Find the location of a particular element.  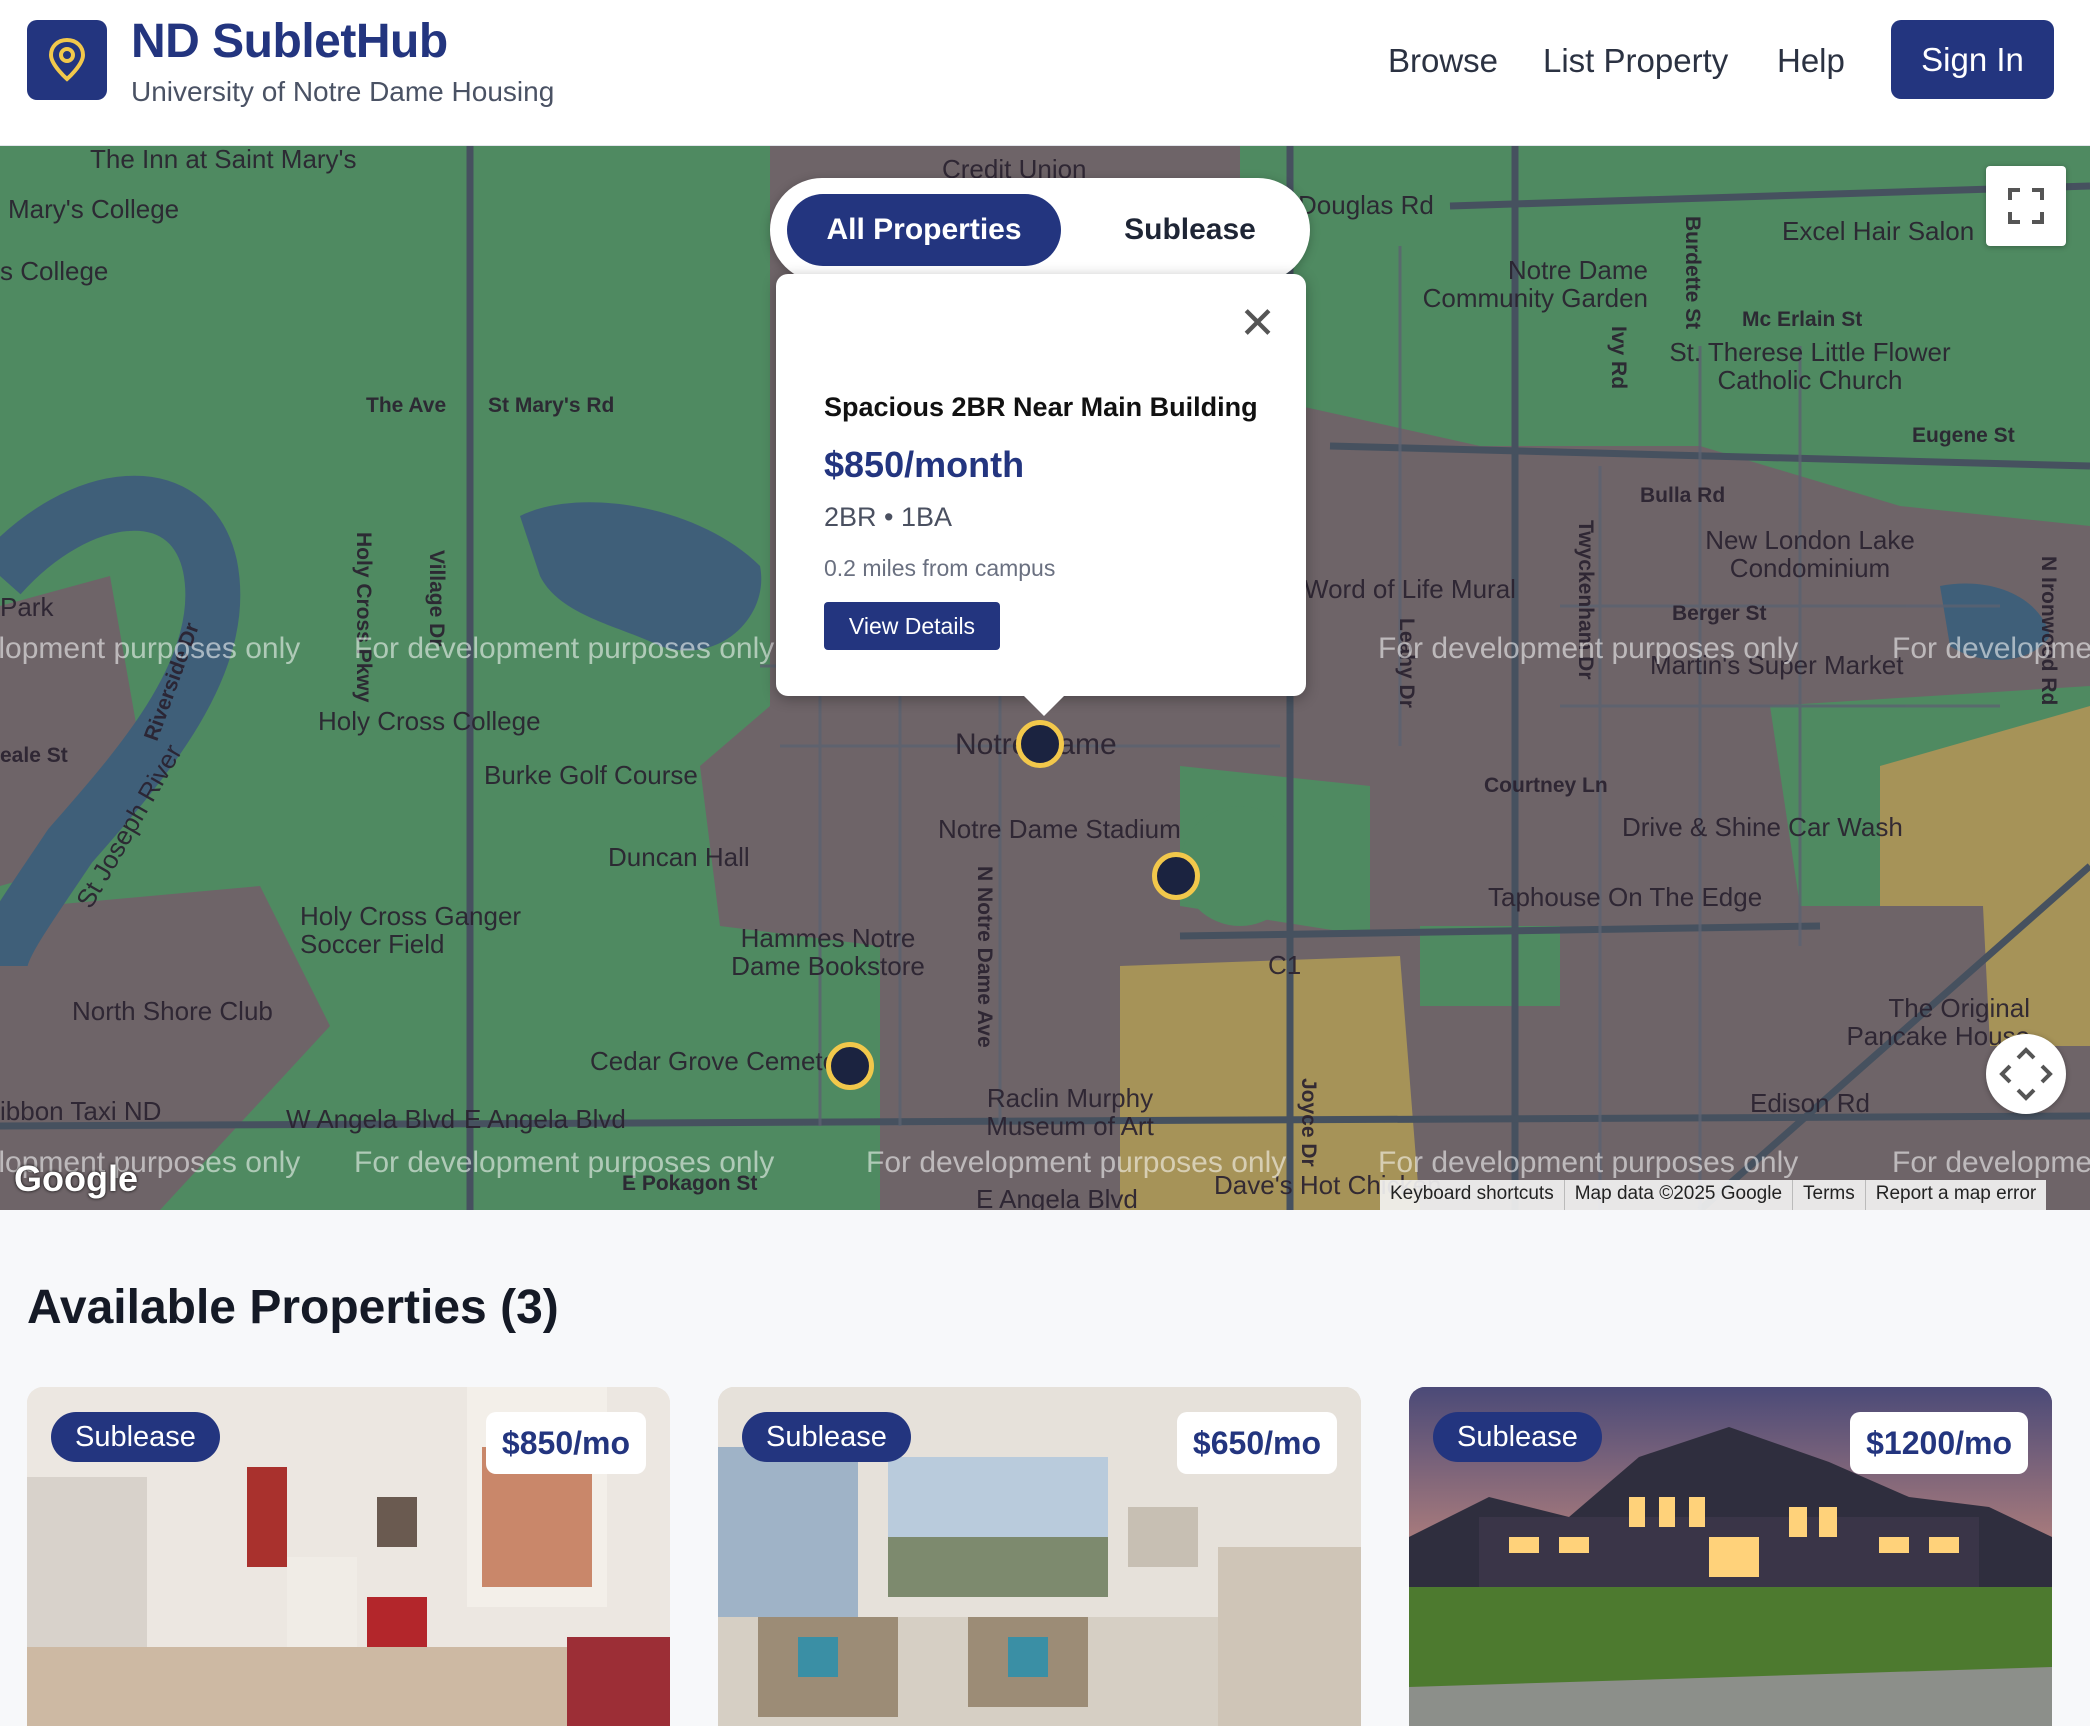

map-label-st-marys-rd: St Mary's Rd is located at coordinates (551, 405).